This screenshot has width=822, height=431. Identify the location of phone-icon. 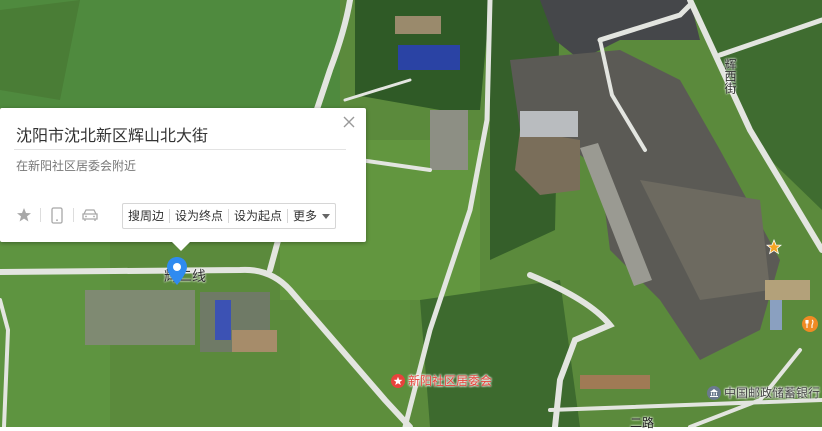
(57, 215).